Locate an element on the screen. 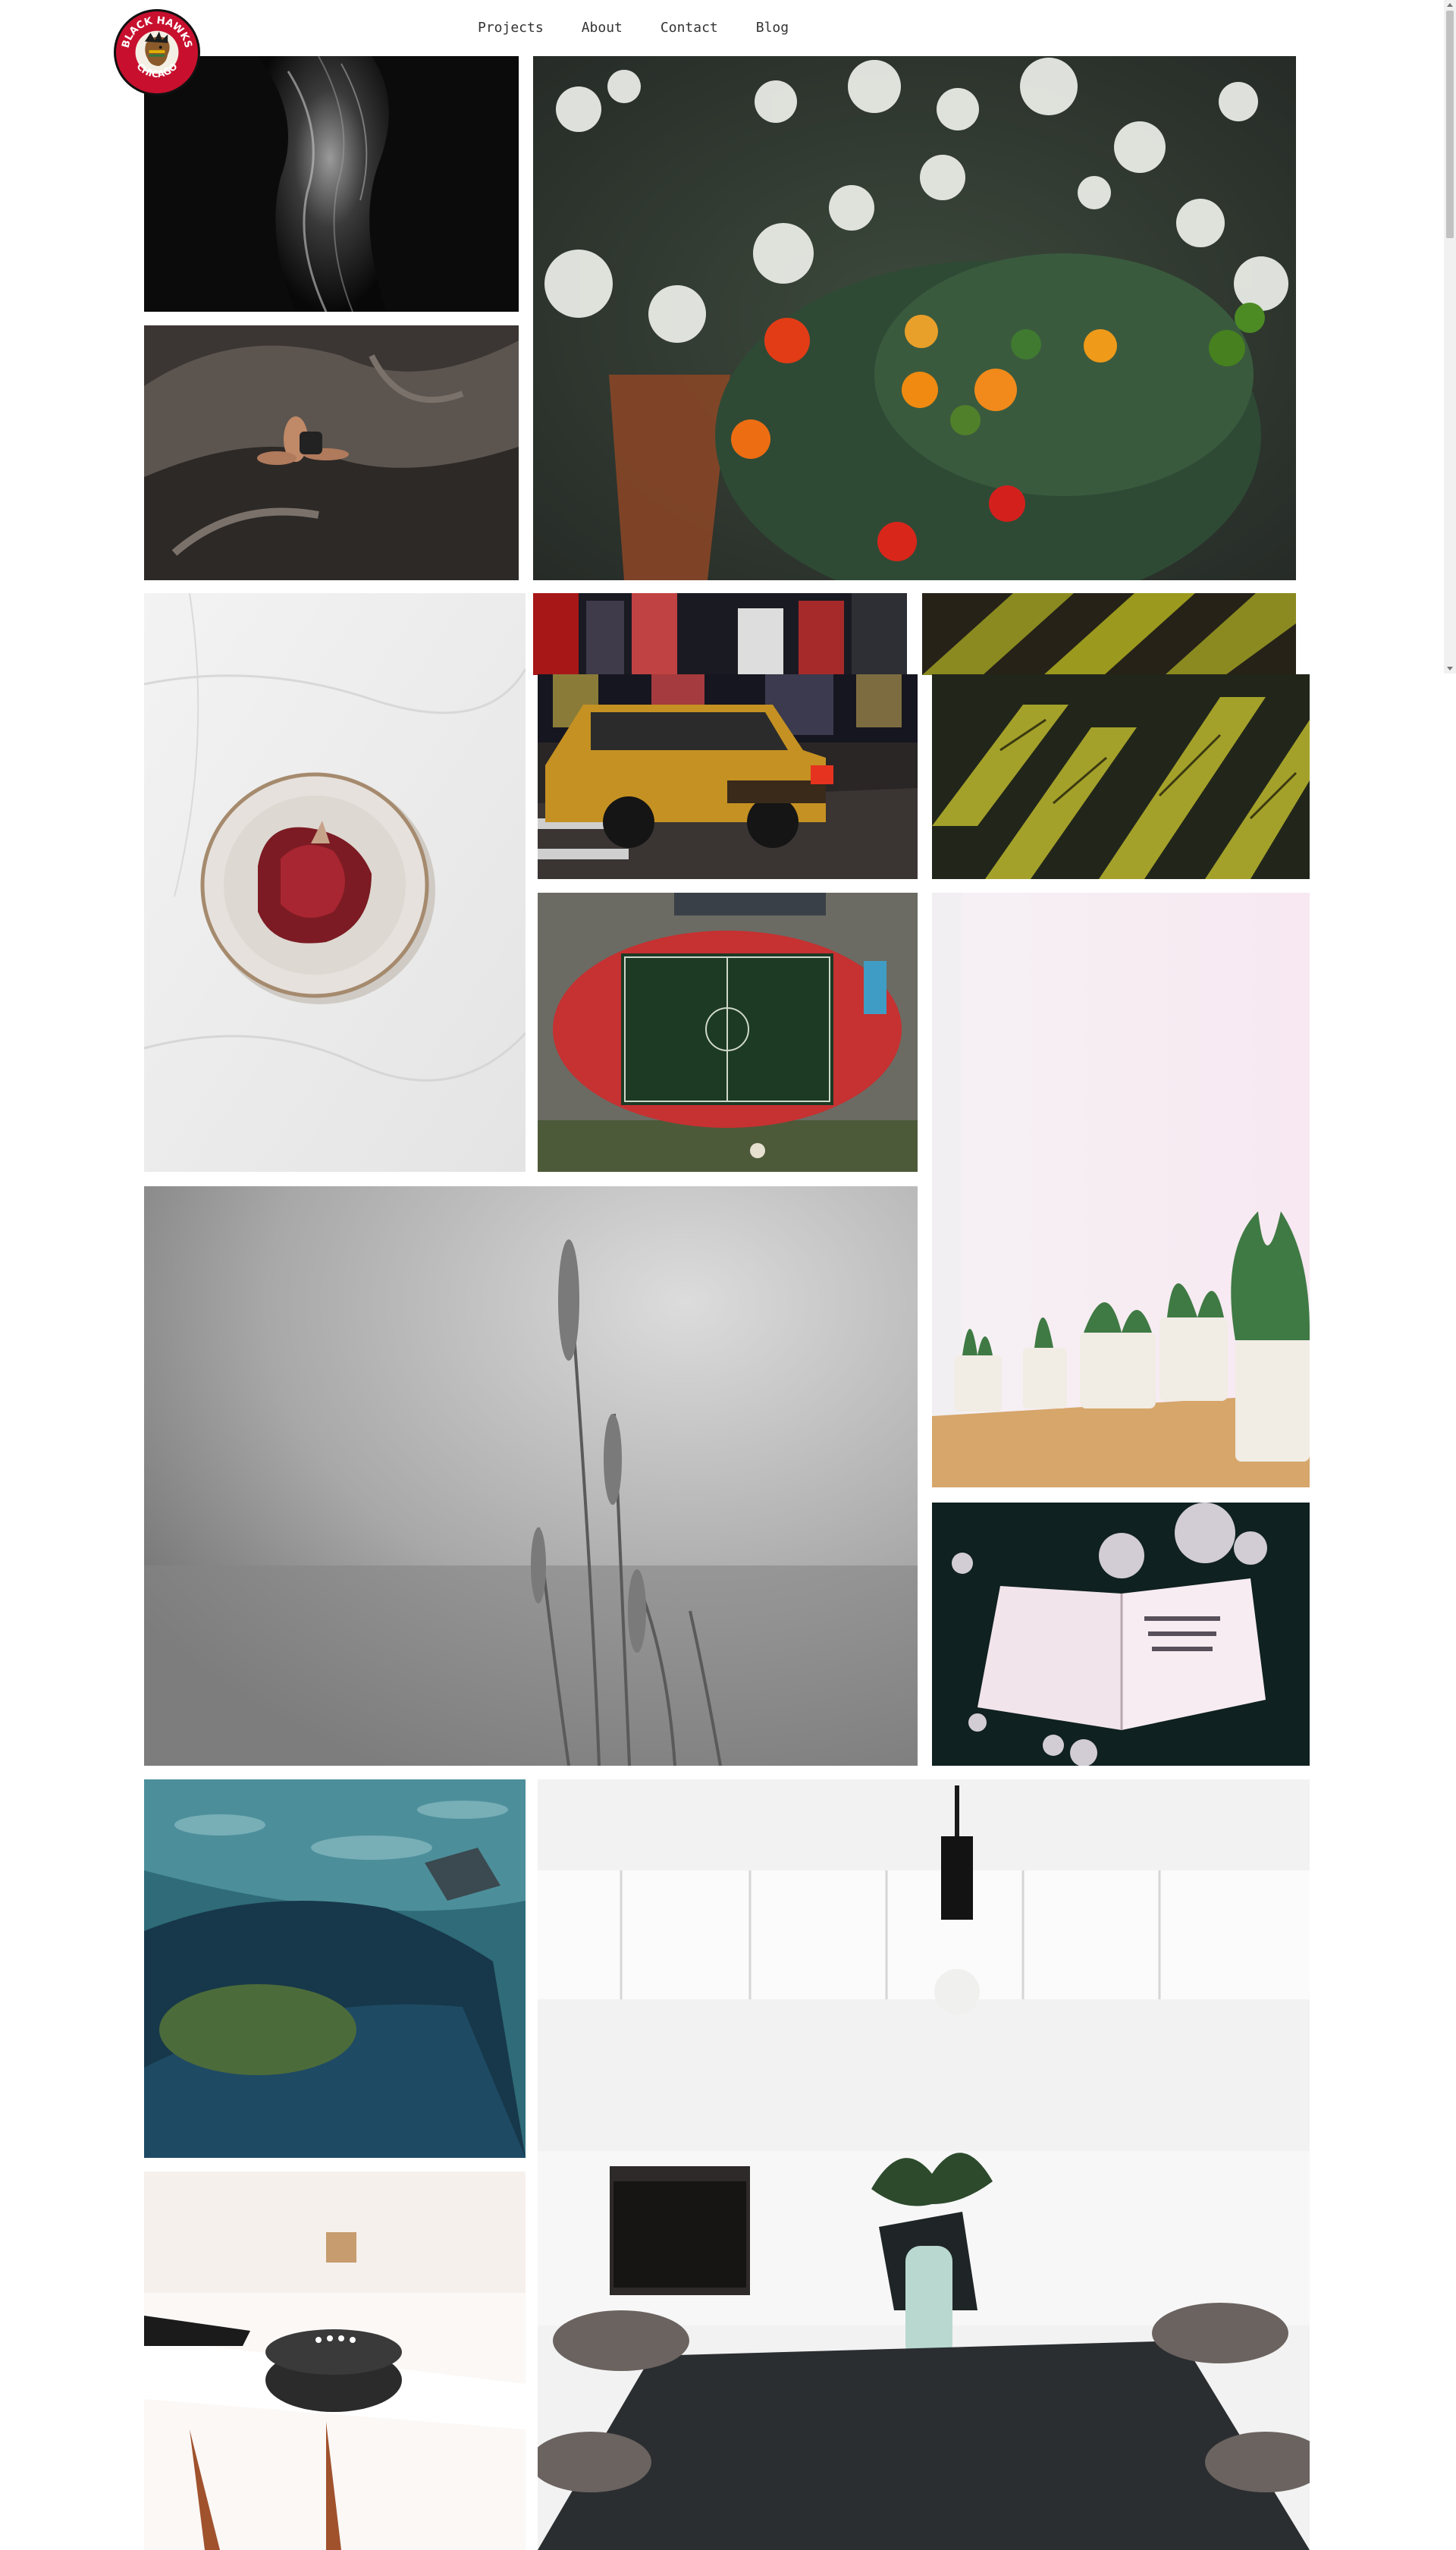 The image size is (1456, 2550). photo-canyon is located at coordinates (331, 184).